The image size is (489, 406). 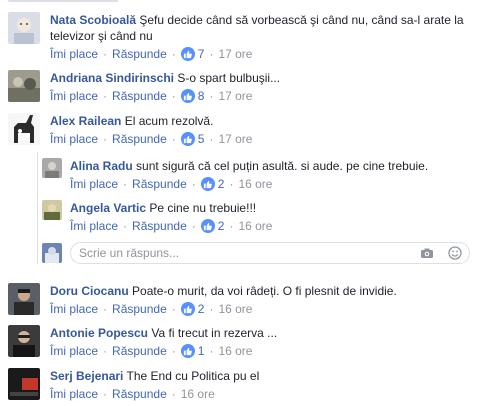 I want to click on previous-comment-divider, so click(x=244, y=3).